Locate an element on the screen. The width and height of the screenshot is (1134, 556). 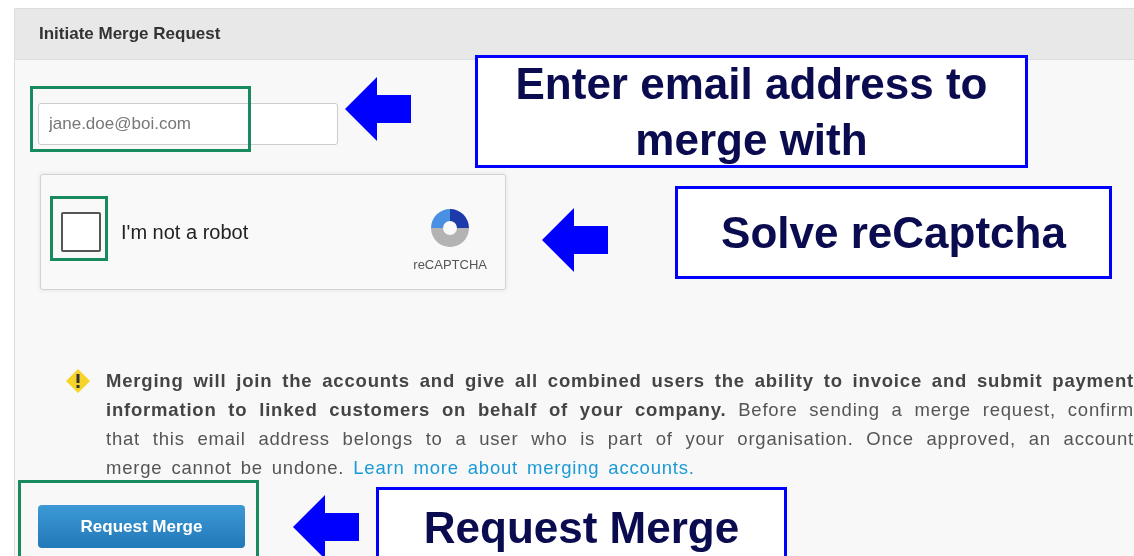
captcha-checkbox is located at coordinates (81, 232).